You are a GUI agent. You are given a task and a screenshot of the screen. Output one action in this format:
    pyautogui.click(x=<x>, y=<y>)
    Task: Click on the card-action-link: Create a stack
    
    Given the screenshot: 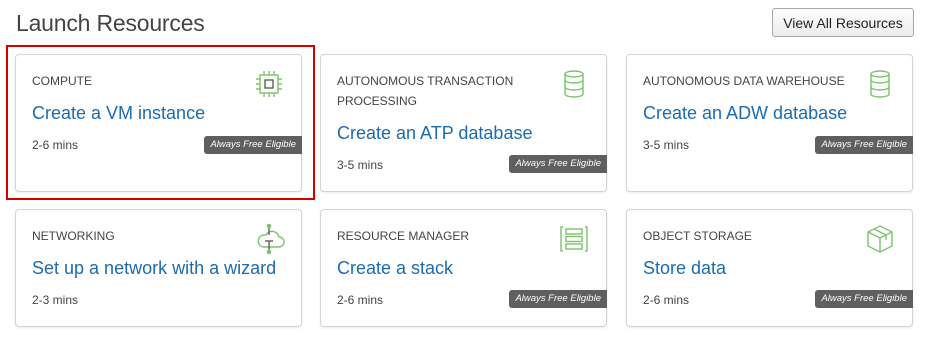 What is the action you would take?
    pyautogui.click(x=395, y=268)
    